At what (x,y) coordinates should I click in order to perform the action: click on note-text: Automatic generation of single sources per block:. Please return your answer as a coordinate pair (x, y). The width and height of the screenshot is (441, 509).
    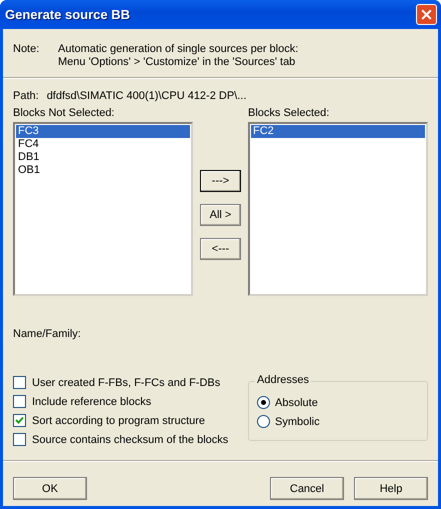
    Looking at the image, I should click on (178, 49).